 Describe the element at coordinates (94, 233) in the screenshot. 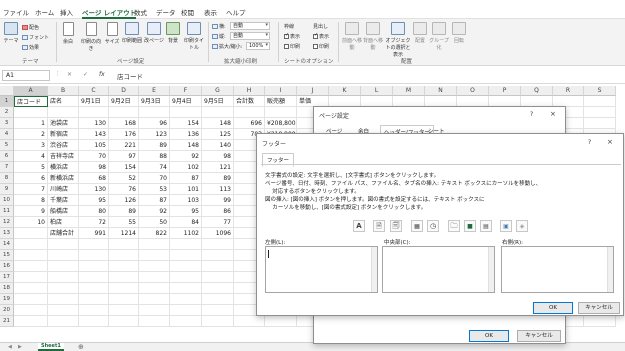

I see `data-cell: 991` at that location.